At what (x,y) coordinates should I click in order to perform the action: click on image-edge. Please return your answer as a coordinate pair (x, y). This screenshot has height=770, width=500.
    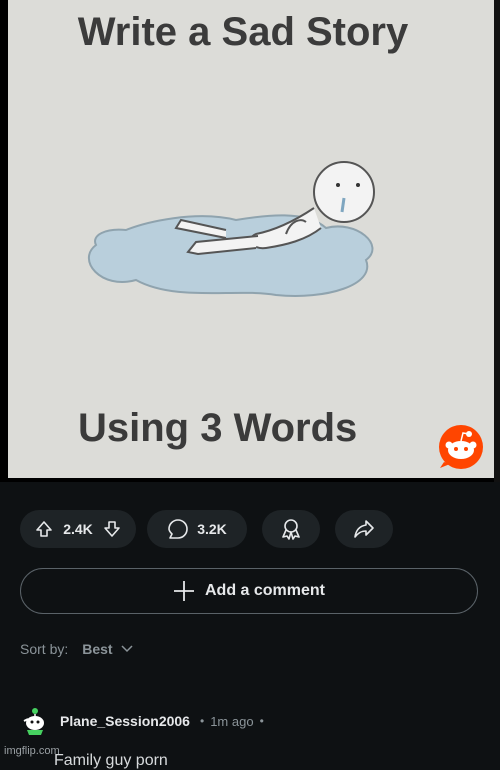
    Looking at the image, I should click on (497, 241).